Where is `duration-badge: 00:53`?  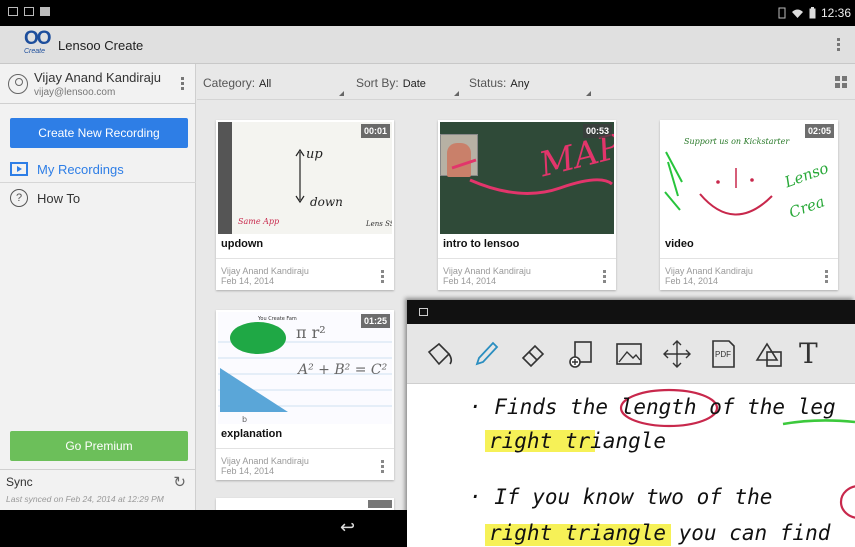
duration-badge: 00:53 is located at coordinates (597, 131).